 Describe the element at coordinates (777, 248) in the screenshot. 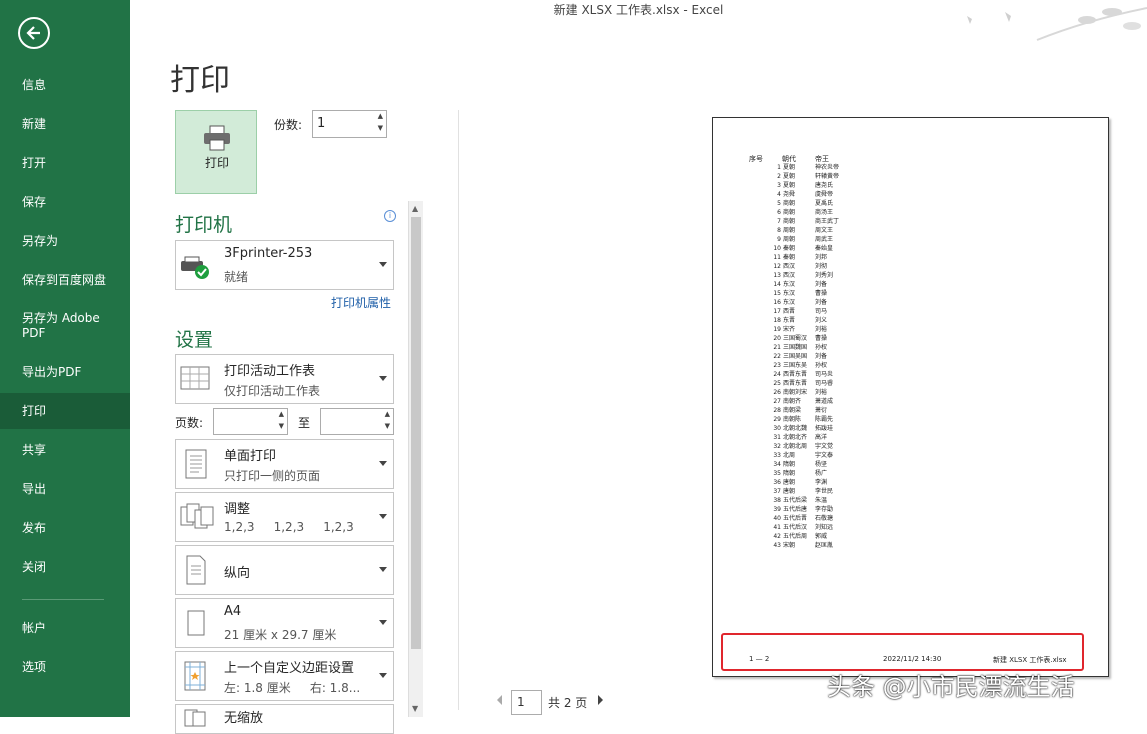

I see `row-index: 10` at that location.